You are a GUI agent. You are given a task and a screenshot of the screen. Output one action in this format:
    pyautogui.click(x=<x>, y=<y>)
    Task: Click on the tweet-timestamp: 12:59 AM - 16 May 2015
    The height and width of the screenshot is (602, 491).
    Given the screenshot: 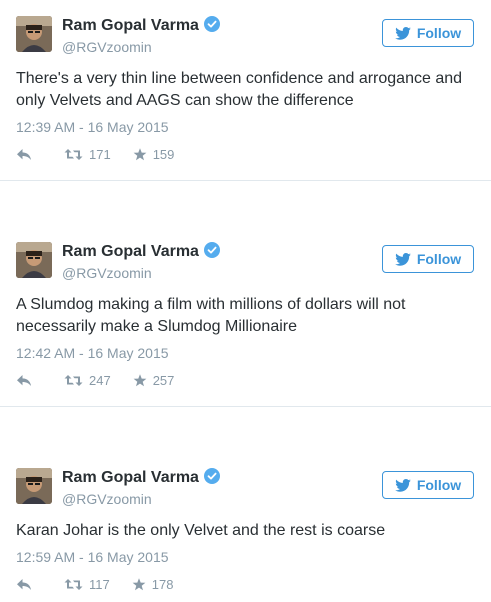 What is the action you would take?
    pyautogui.click(x=92, y=557)
    